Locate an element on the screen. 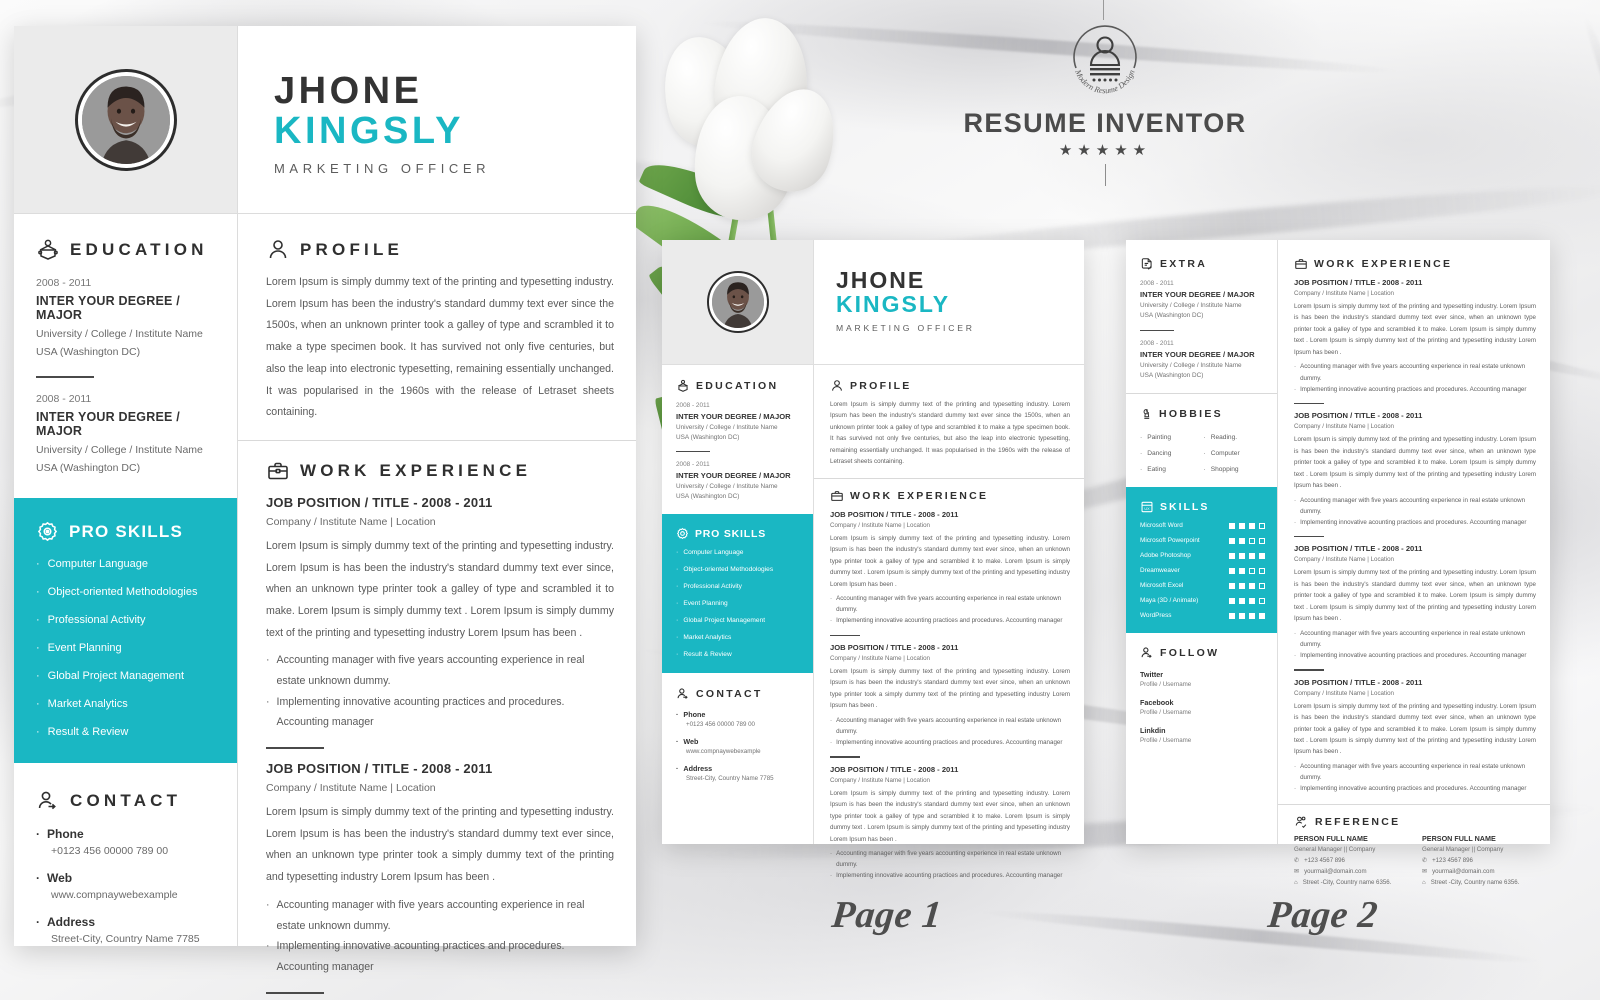 The image size is (1600, 1000). pro-skill-label: Object-oriented Methodologies is located at coordinates (122, 592).